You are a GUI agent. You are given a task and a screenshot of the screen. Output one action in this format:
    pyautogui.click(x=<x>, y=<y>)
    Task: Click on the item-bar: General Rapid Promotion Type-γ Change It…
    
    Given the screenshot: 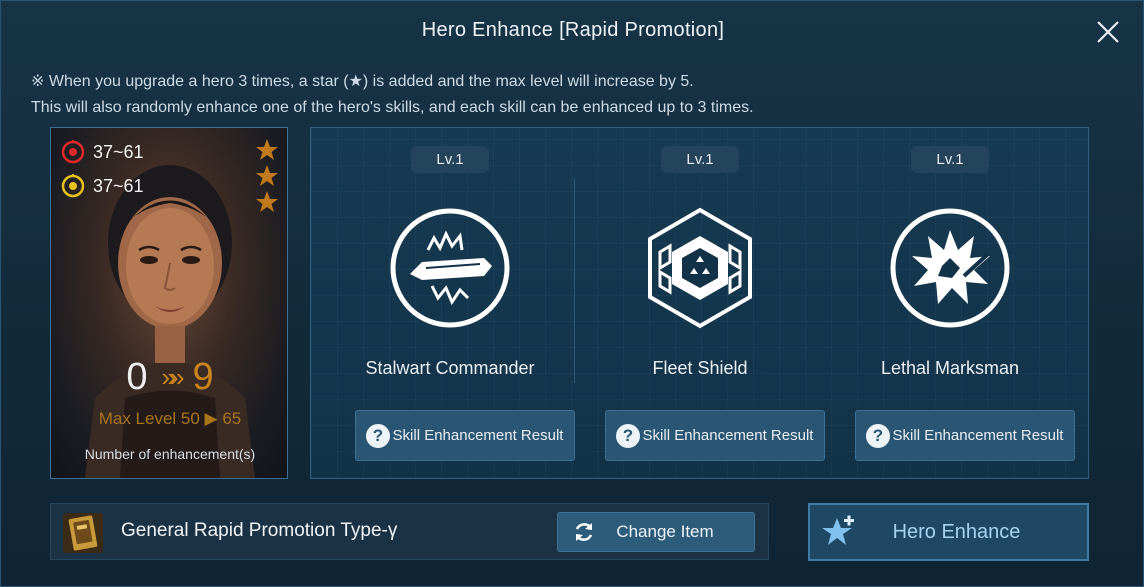 What is the action you would take?
    pyautogui.click(x=409, y=531)
    